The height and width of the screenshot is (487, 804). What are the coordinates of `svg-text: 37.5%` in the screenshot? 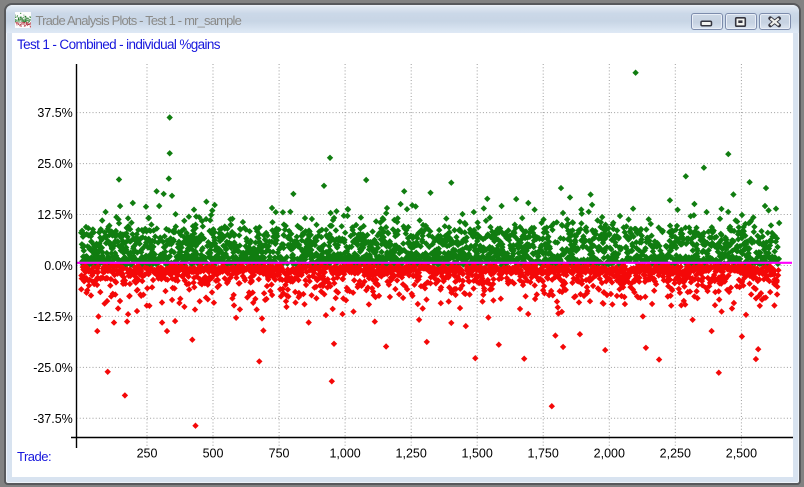 It's located at (54, 113).